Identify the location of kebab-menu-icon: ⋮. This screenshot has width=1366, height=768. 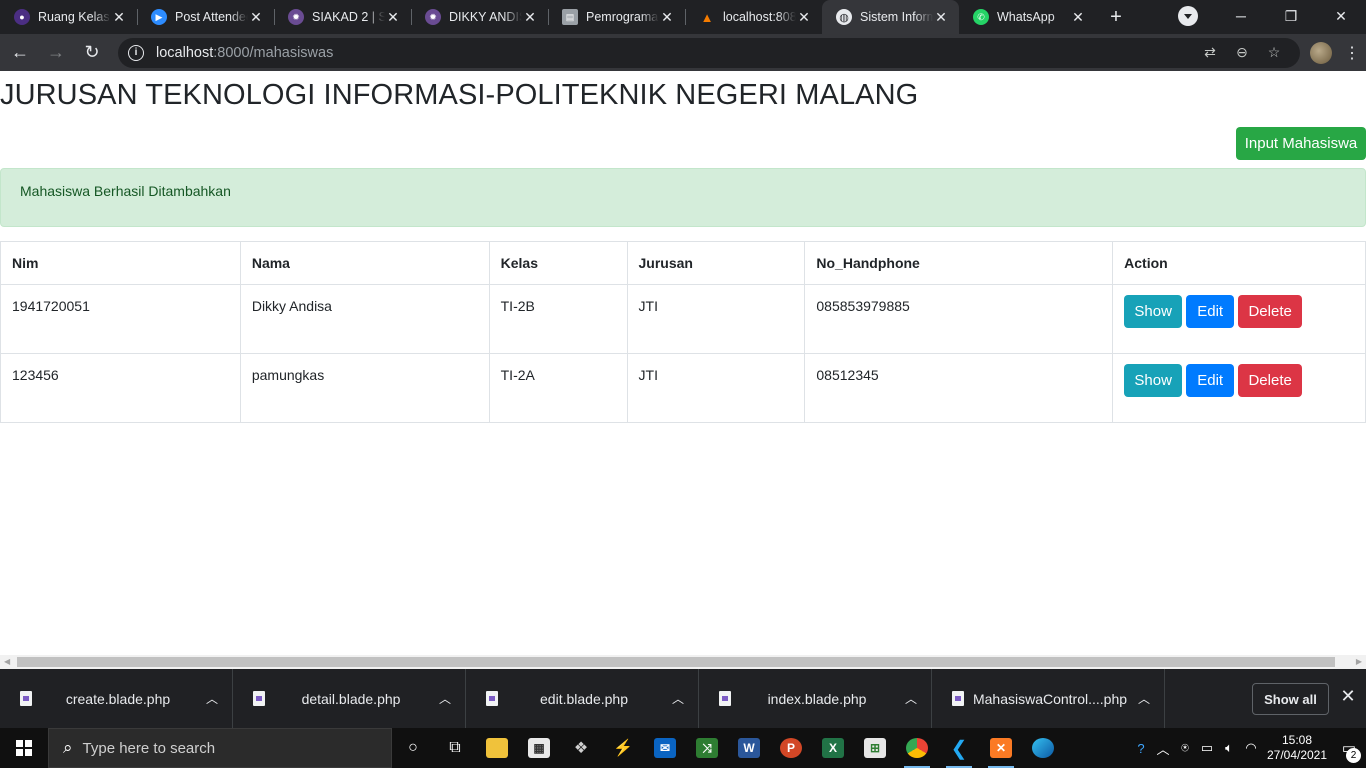
(1352, 53).